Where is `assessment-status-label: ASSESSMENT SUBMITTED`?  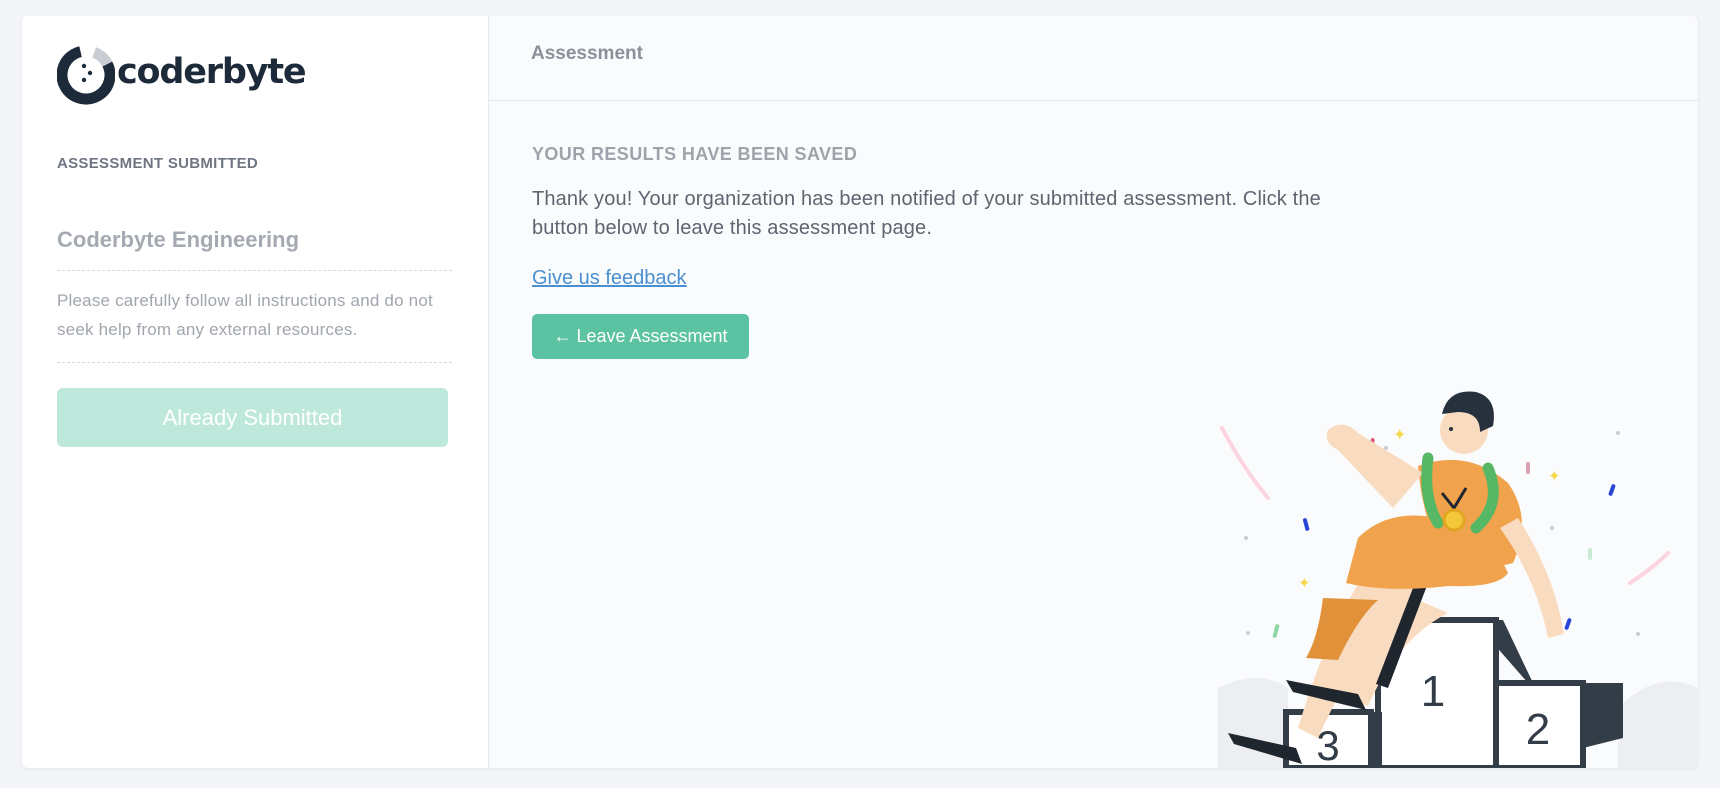 assessment-status-label: ASSESSMENT SUBMITTED is located at coordinates (158, 163).